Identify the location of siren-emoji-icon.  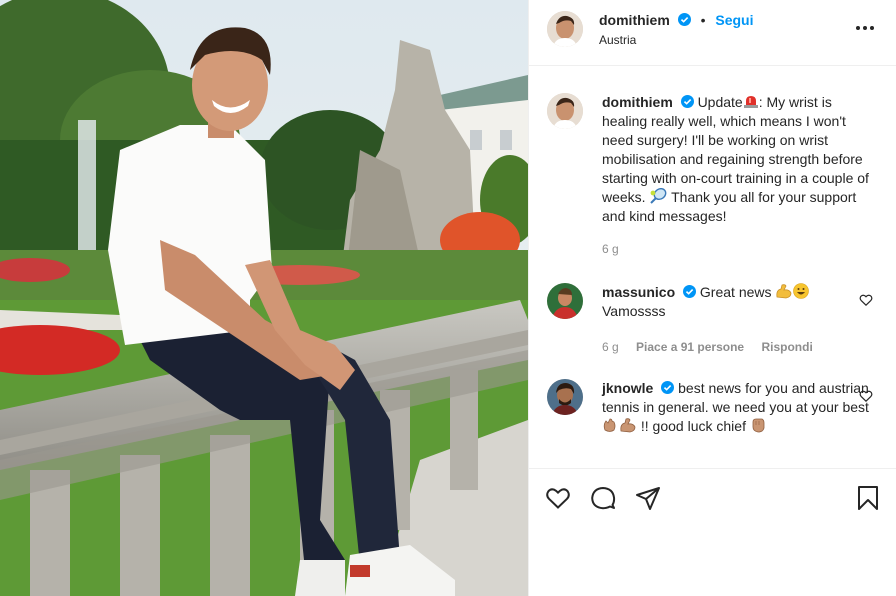
(750, 102).